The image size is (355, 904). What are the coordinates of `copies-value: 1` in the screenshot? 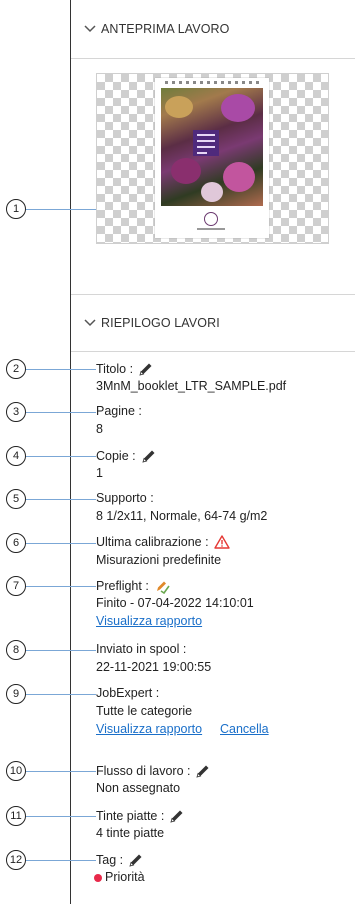 It's located at (99, 473).